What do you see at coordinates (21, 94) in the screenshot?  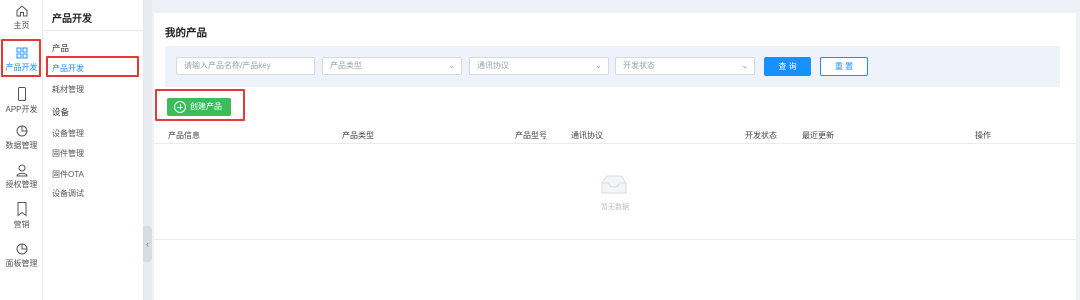 I see `phone-icon` at bounding box center [21, 94].